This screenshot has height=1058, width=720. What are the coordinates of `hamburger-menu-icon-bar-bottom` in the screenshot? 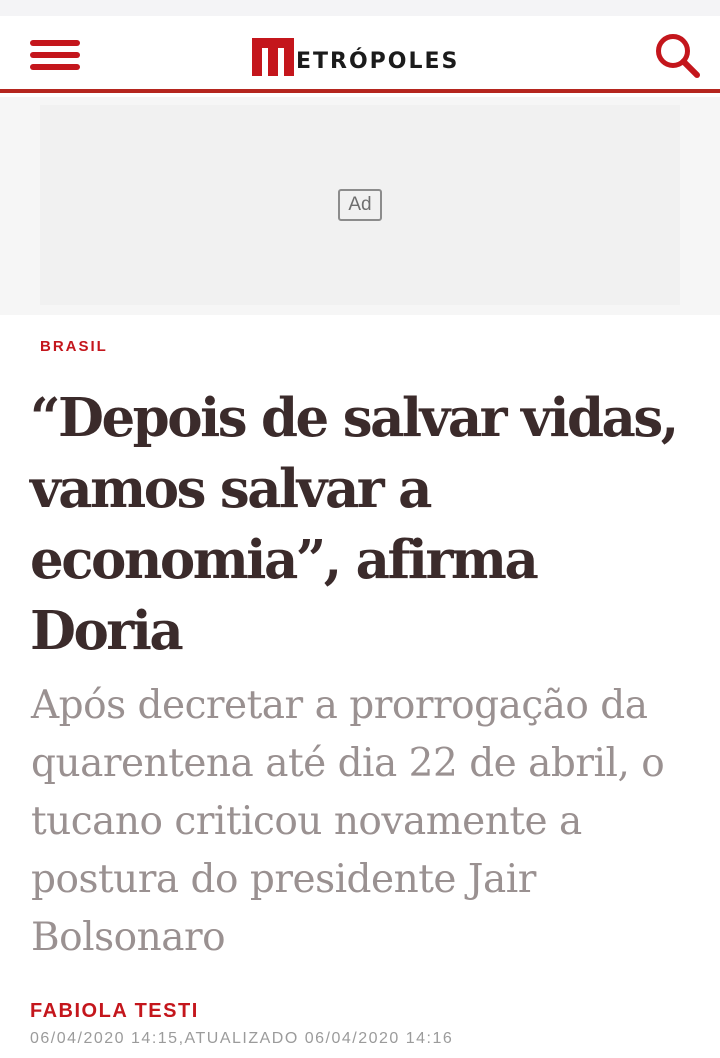 It's located at (55, 67).